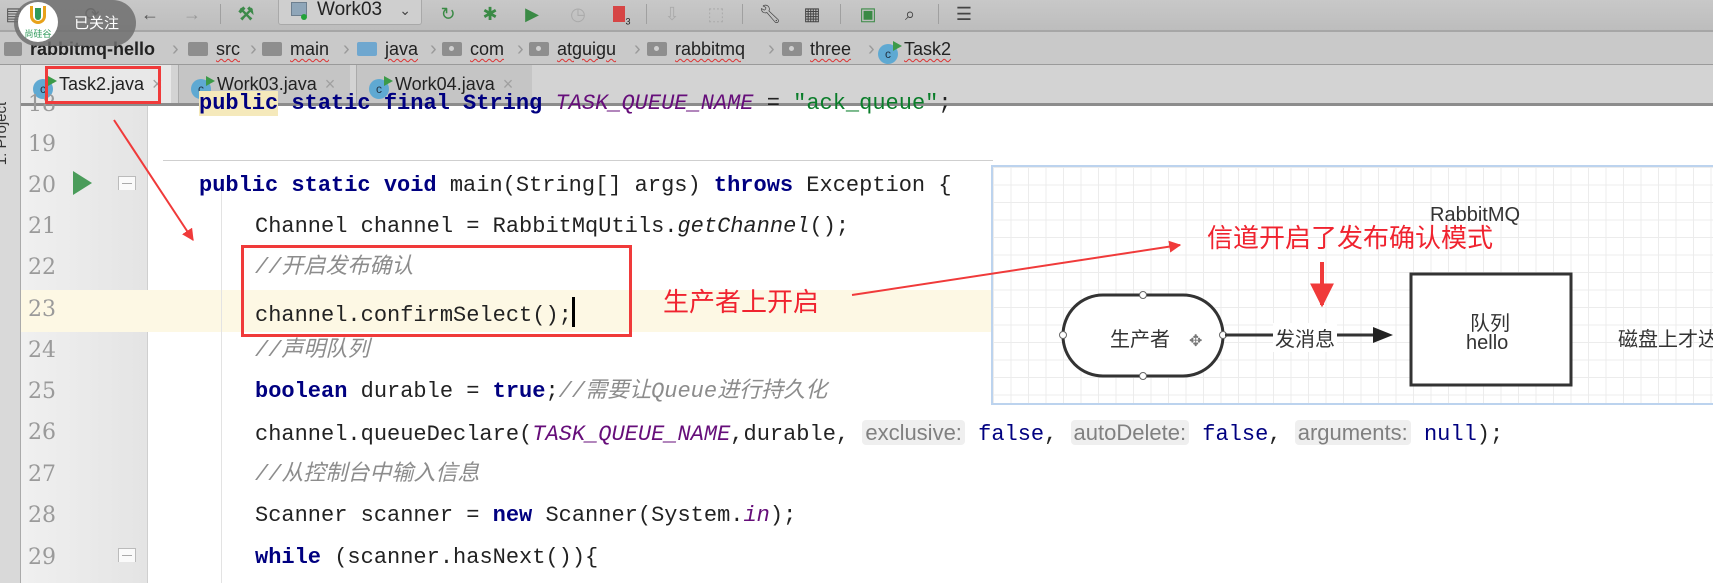 The width and height of the screenshot is (1713, 583). Describe the element at coordinates (1016, 268) in the screenshot. I see `arrow-note-to-diagram` at that location.